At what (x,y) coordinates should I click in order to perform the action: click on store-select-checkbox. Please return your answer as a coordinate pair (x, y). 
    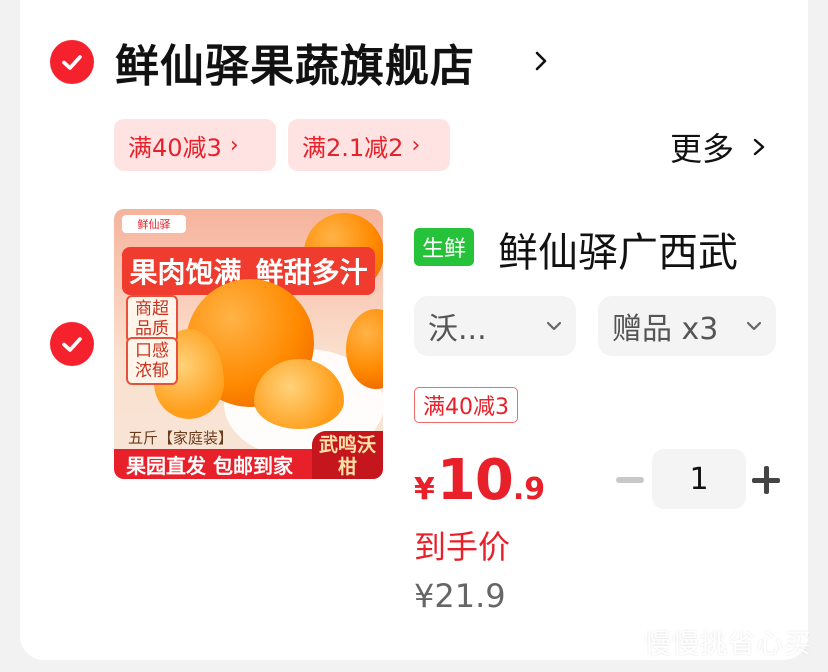
    Looking at the image, I should click on (72, 62).